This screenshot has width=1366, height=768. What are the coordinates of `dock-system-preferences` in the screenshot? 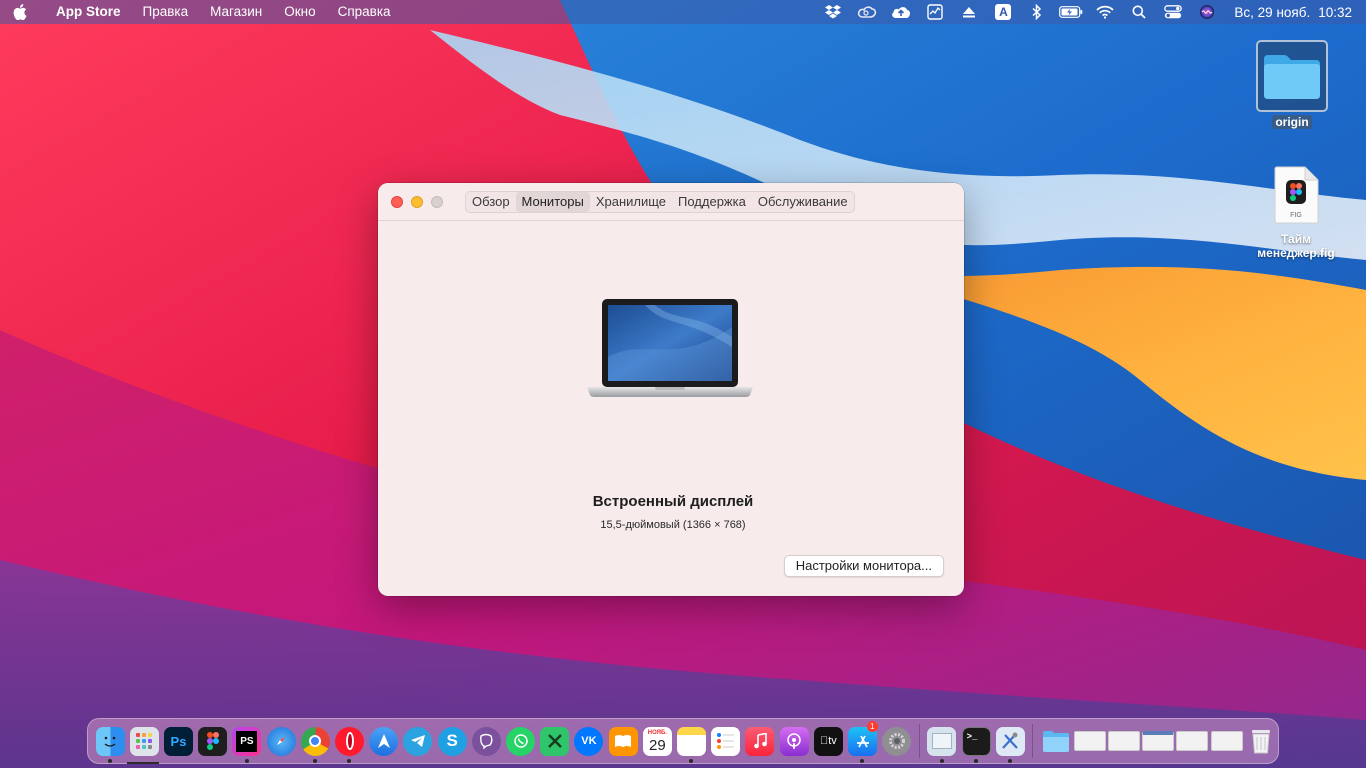 It's located at (897, 741).